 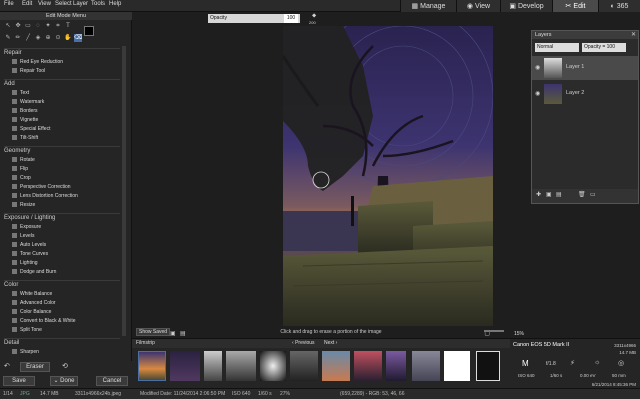 What do you see at coordinates (9, 84) in the screenshot?
I see `section-add: Add` at bounding box center [9, 84].